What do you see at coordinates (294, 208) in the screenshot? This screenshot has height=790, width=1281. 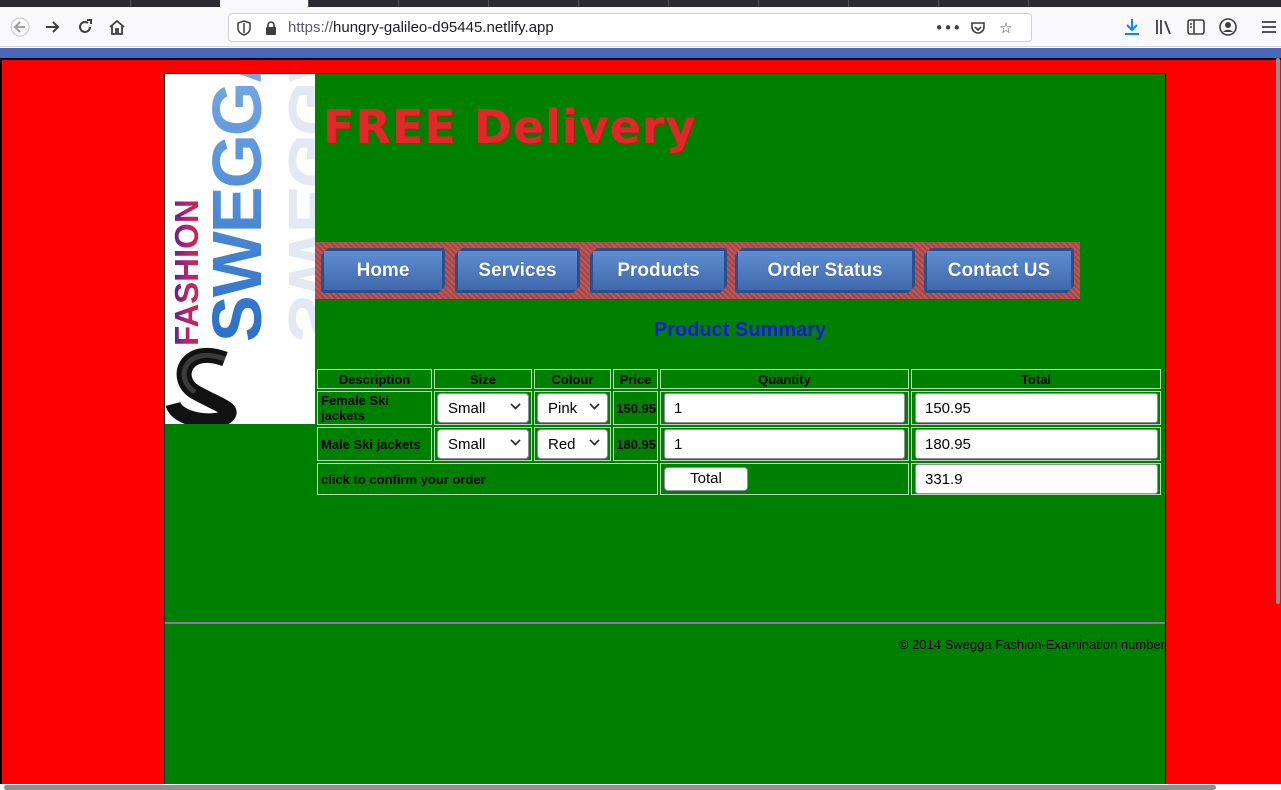 I see `logo-reflection: SWEGGA` at bounding box center [294, 208].